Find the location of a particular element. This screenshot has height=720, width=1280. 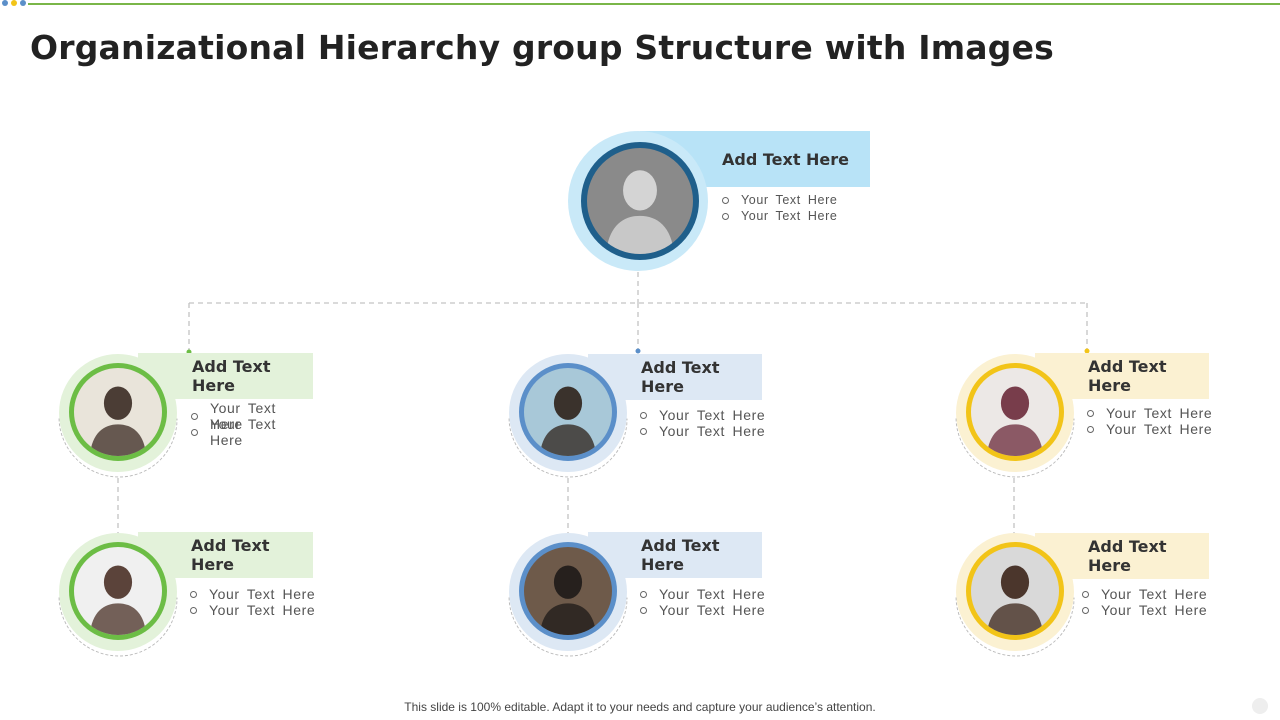

node-right-2-photo is located at coordinates (1015, 591).